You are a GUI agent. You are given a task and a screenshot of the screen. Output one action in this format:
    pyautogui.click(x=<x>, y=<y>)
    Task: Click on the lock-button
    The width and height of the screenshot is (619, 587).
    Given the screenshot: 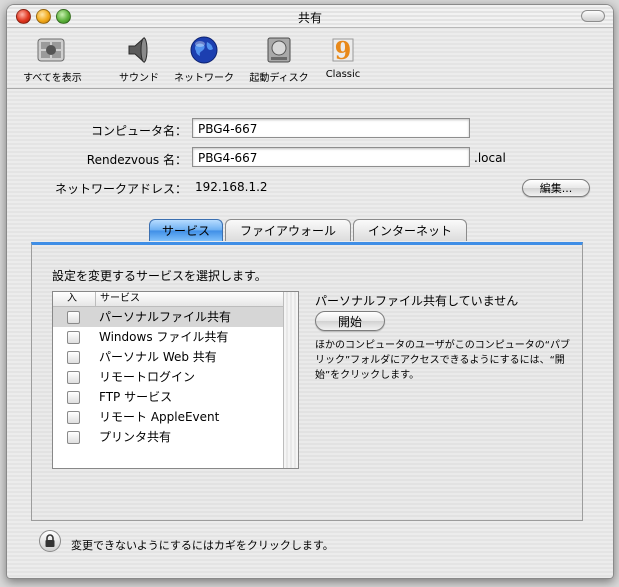 What is the action you would take?
    pyautogui.click(x=50, y=541)
    